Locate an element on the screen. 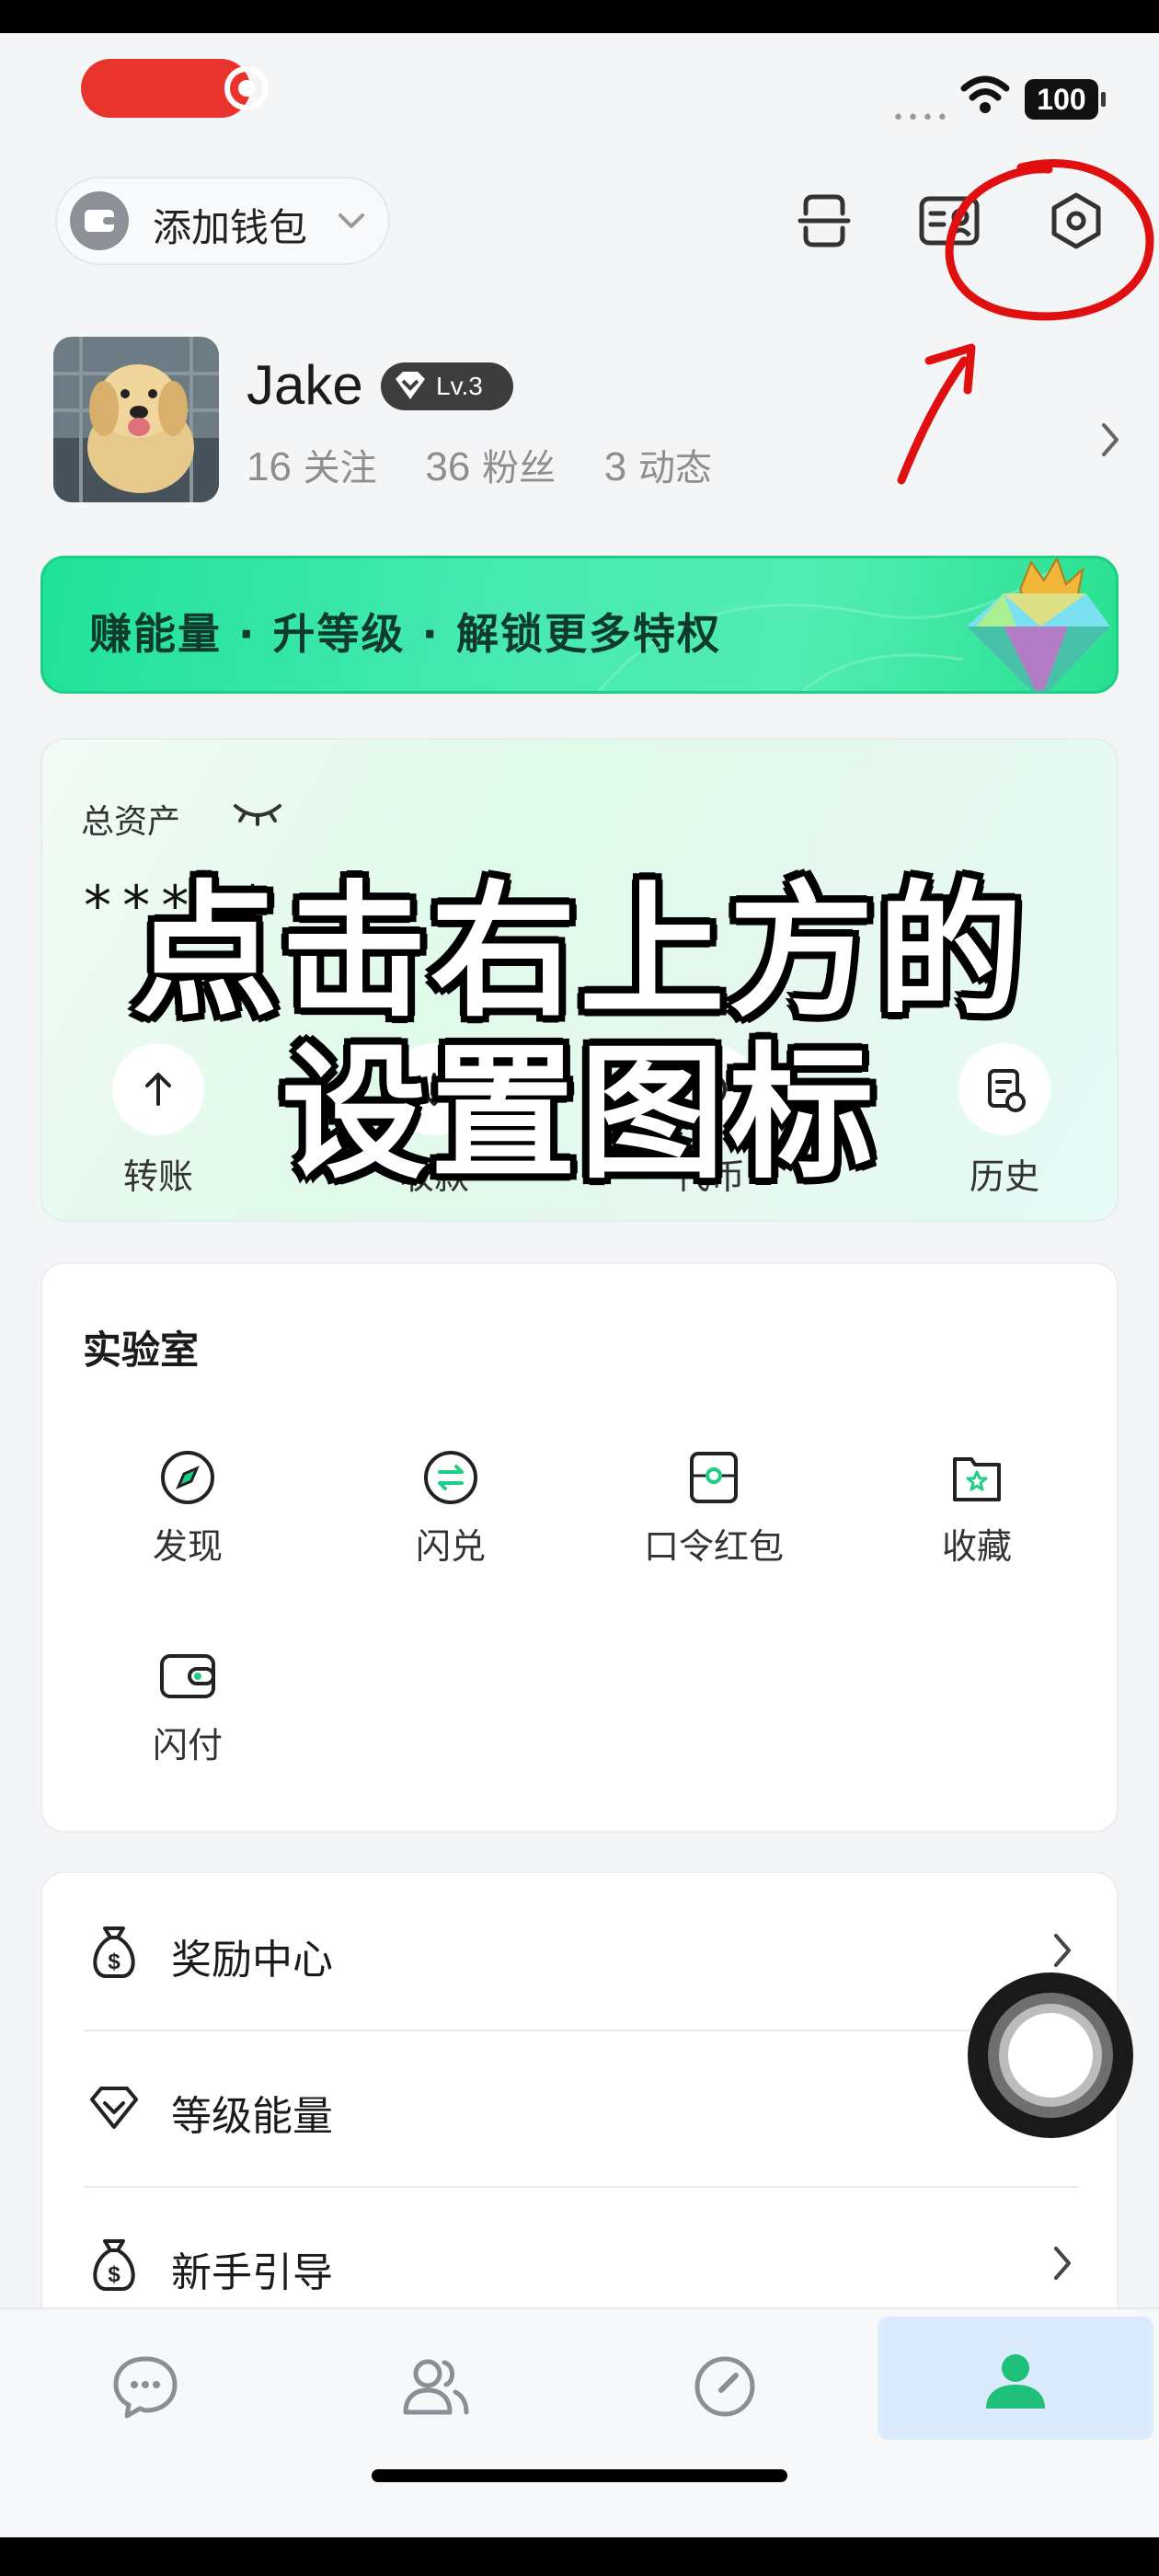 This screenshot has height=2576, width=1159. diamond-icon is located at coordinates (114, 2108).